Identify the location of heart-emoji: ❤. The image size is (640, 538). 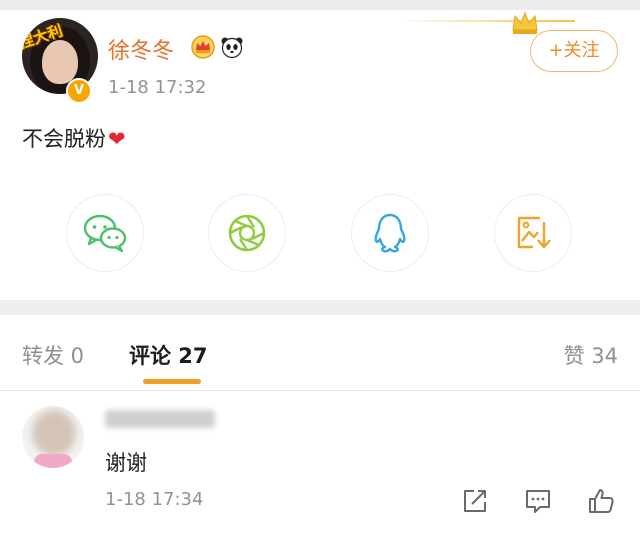
(117, 139).